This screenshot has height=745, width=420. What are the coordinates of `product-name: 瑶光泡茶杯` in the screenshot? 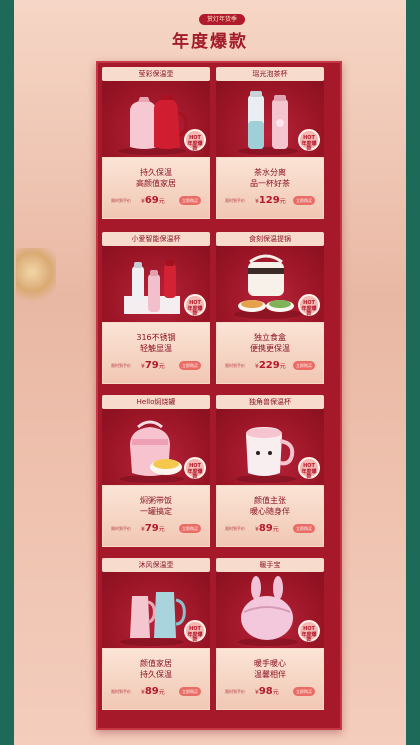 It's located at (270, 74).